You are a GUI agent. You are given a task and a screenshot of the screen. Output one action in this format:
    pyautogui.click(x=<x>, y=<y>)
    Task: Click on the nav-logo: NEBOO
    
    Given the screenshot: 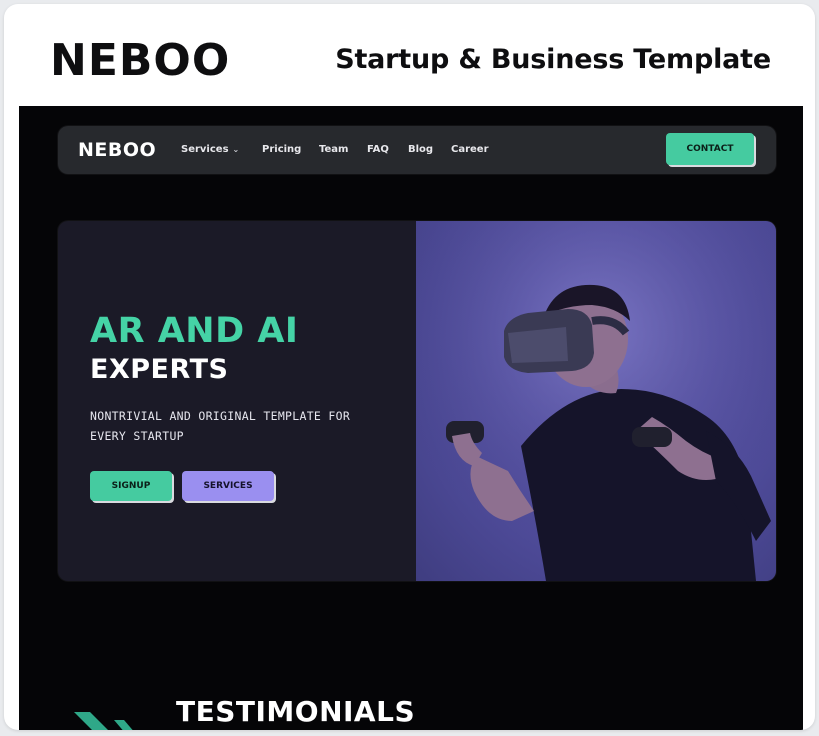 What is the action you would take?
    pyautogui.click(x=117, y=150)
    